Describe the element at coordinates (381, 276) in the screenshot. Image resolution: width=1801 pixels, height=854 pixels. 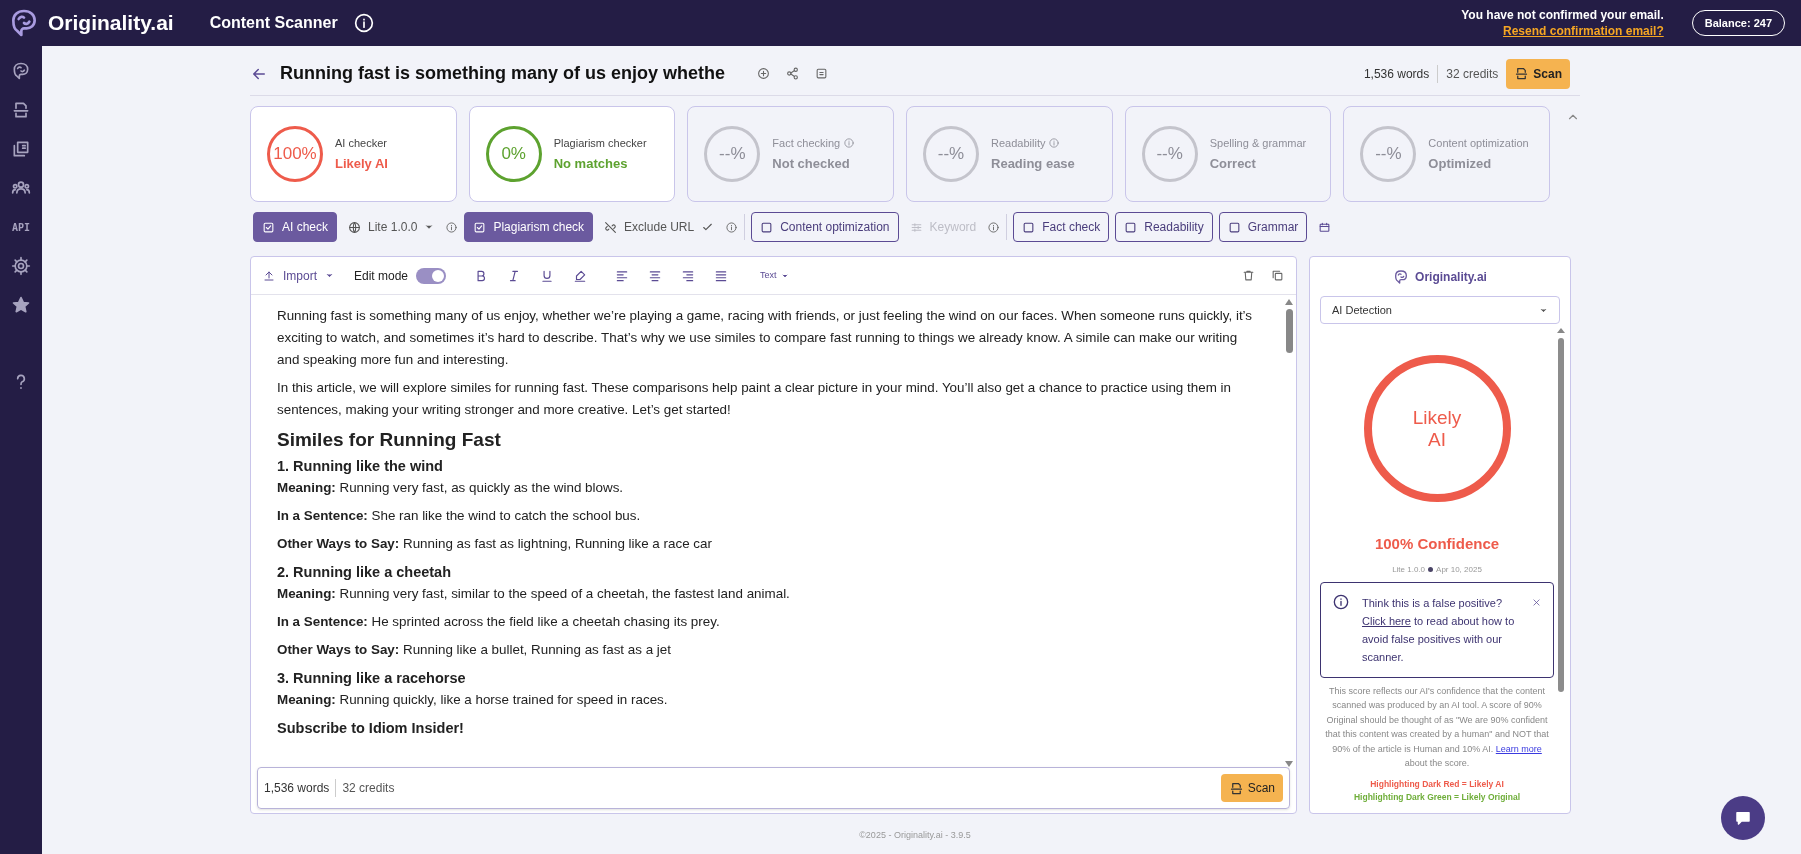
I see `edit-mode-label: Edit mode` at that location.